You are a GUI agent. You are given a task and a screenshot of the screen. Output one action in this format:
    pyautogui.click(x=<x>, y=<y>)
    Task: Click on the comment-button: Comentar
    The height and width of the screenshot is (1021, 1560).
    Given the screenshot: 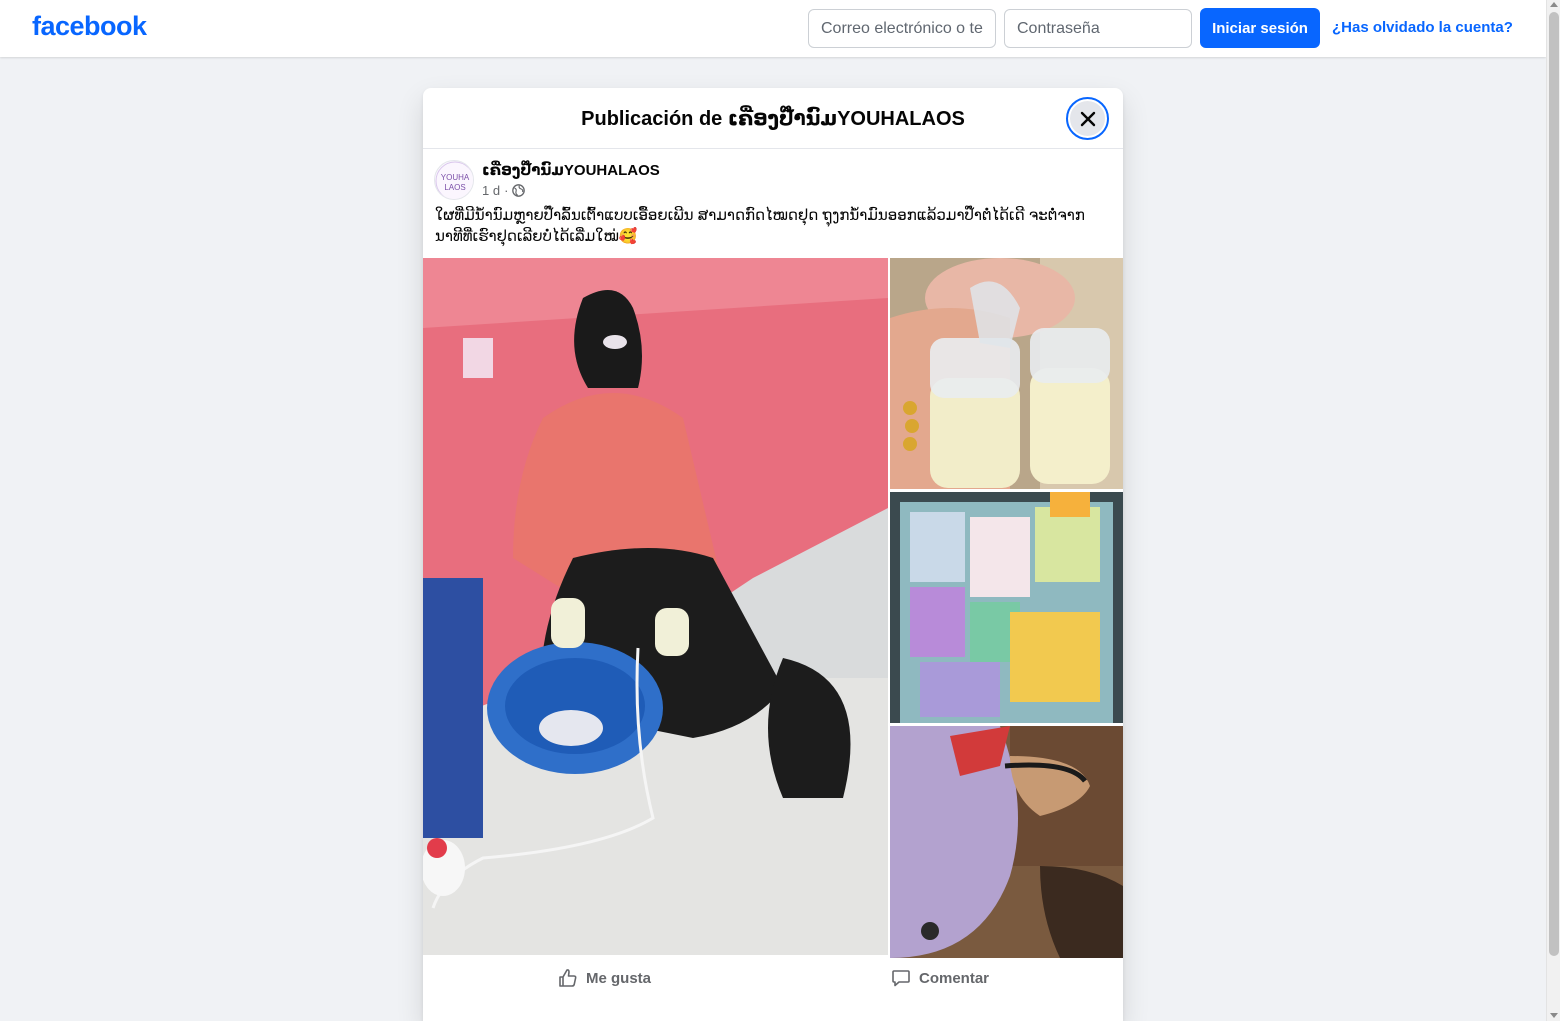 What is the action you would take?
    pyautogui.click(x=940, y=978)
    